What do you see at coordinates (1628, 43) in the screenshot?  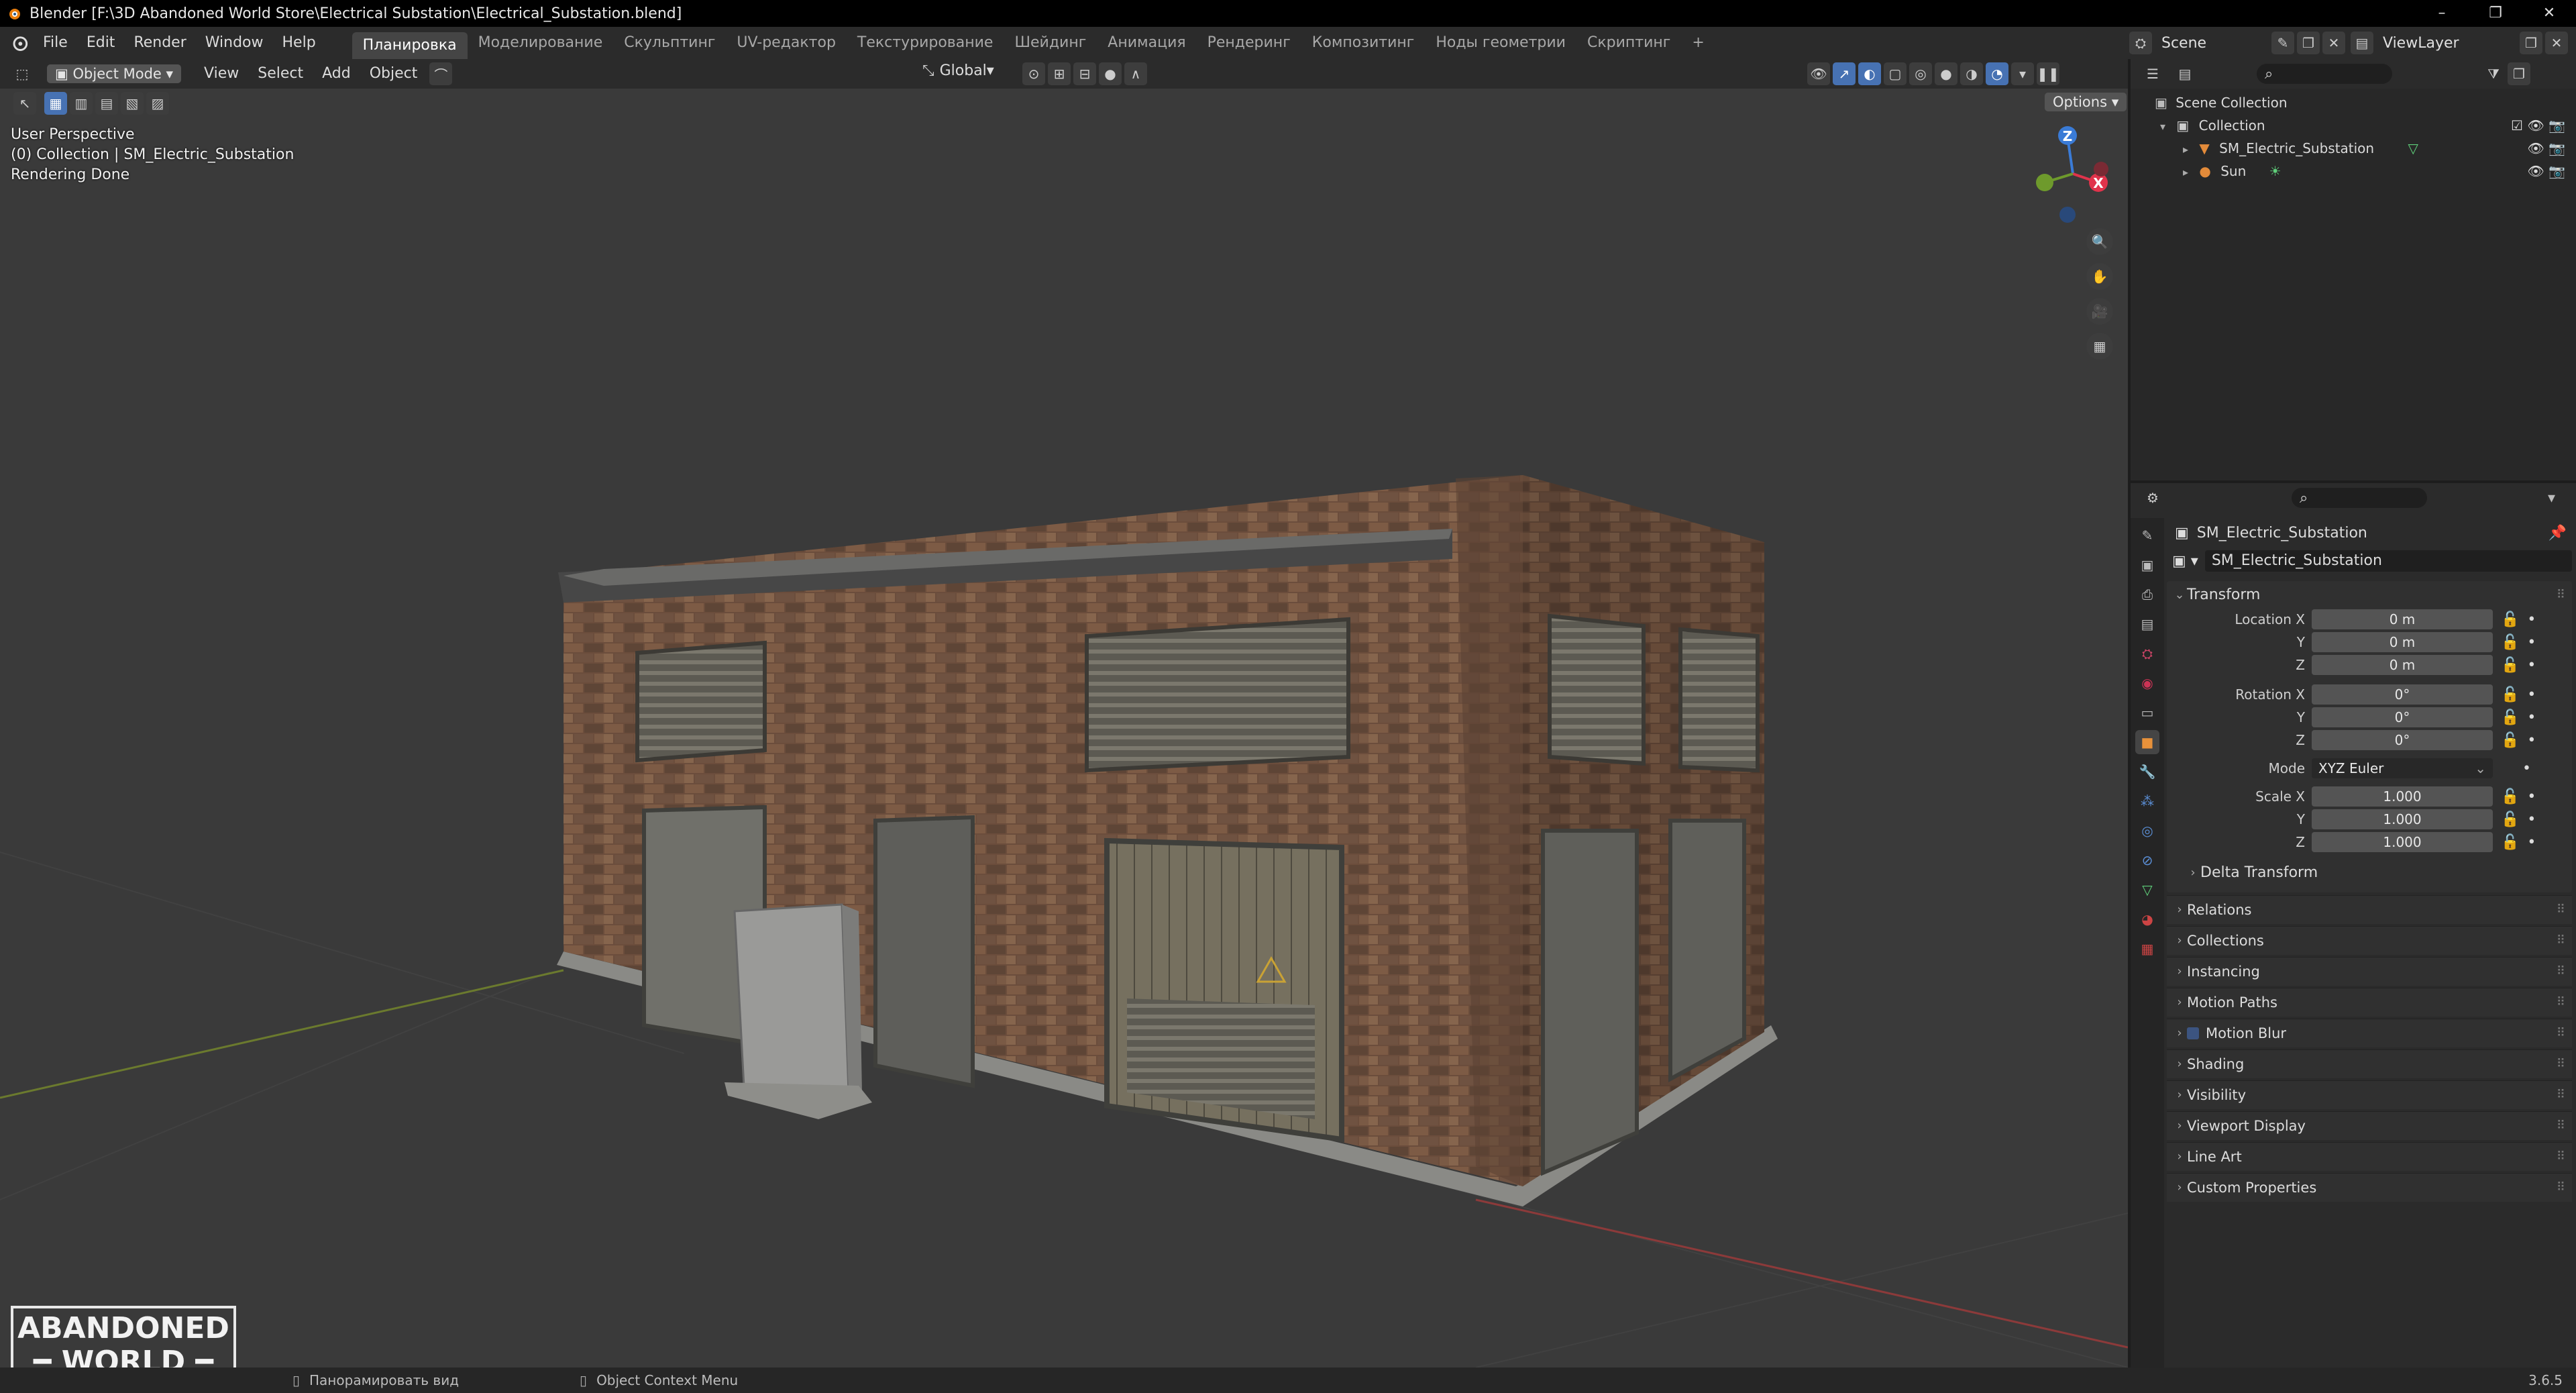 I see `tab-scripting: Скриптинг` at bounding box center [1628, 43].